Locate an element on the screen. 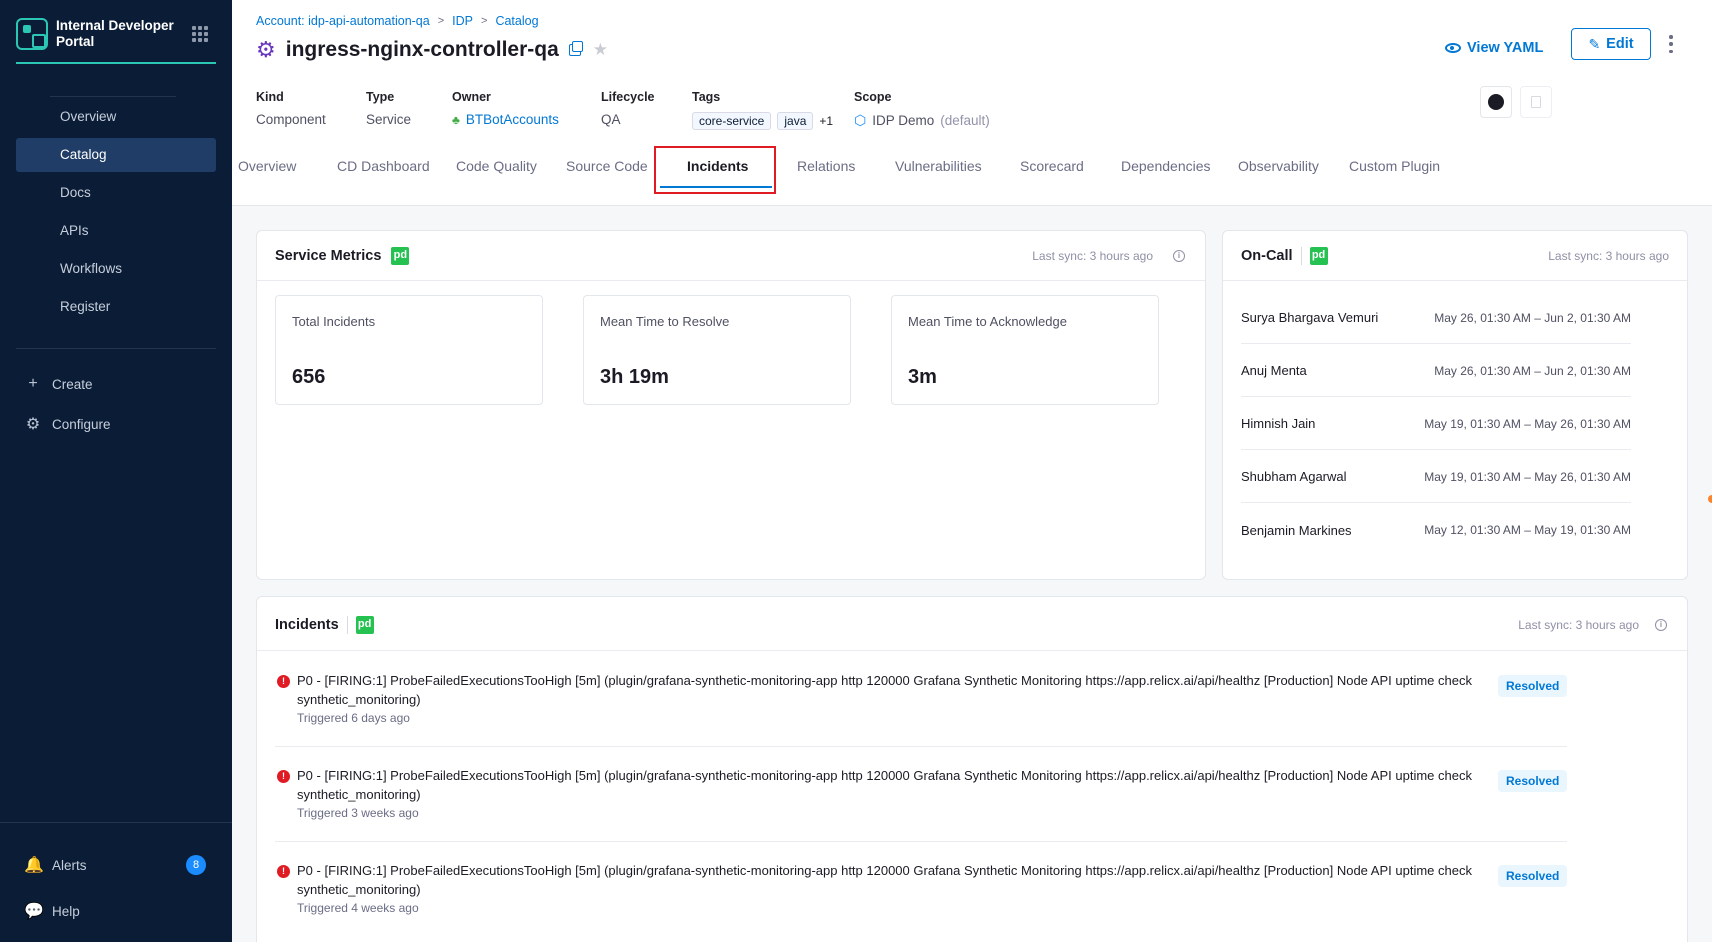 This screenshot has height=942, width=1712. pencil-icon: ✎ is located at coordinates (1594, 43).